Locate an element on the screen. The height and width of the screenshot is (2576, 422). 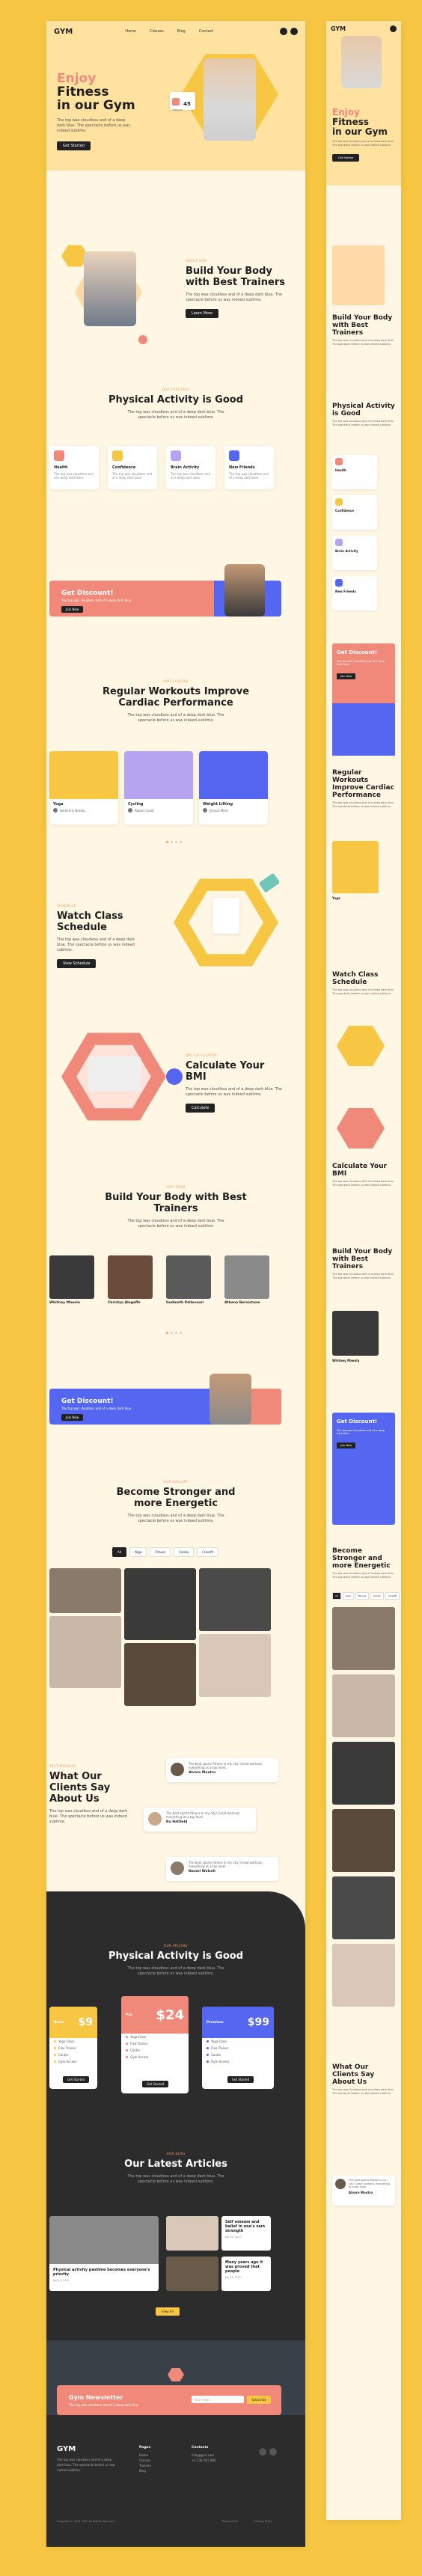
brand-logo: GYM is located at coordinates (64, 32).